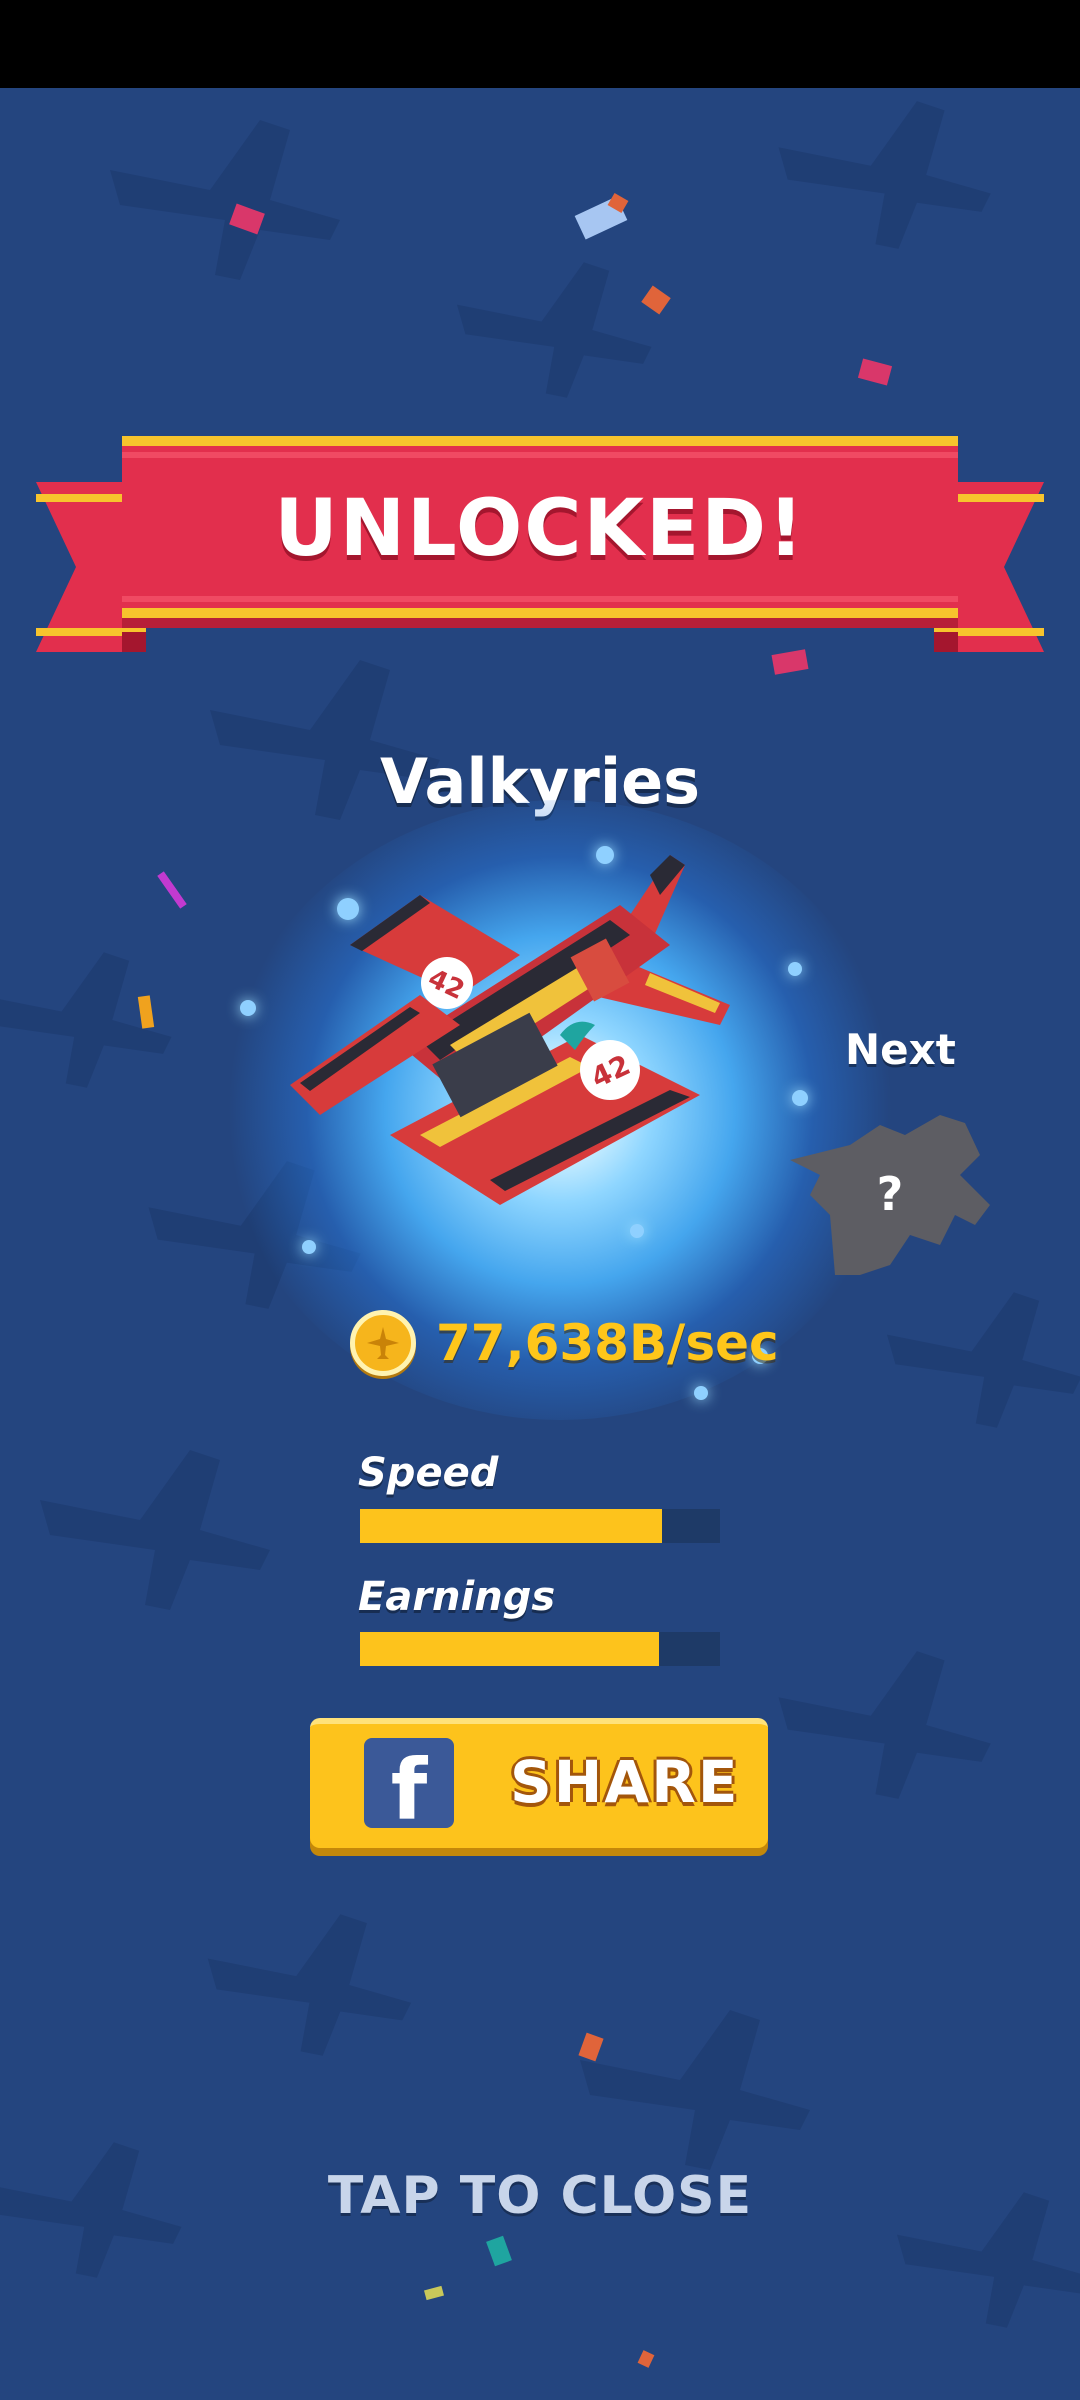  Describe the element at coordinates (509, 1649) in the screenshot. I see `earnings-bar-fill` at that location.